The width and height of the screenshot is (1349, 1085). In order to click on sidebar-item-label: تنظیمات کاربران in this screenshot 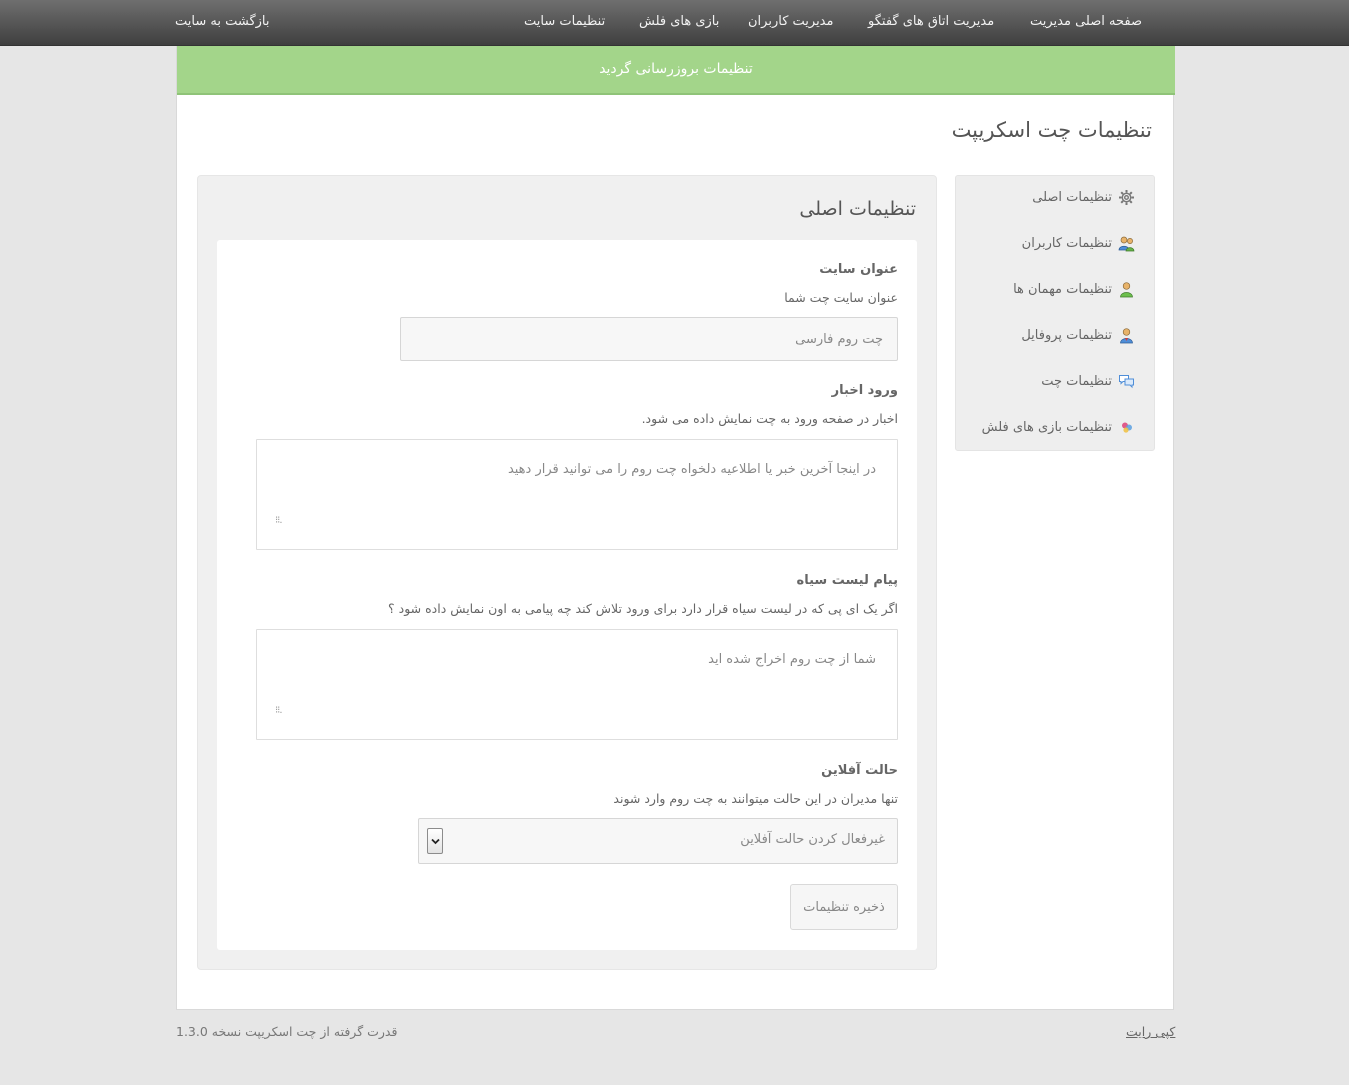, I will do `click(1066, 243)`.